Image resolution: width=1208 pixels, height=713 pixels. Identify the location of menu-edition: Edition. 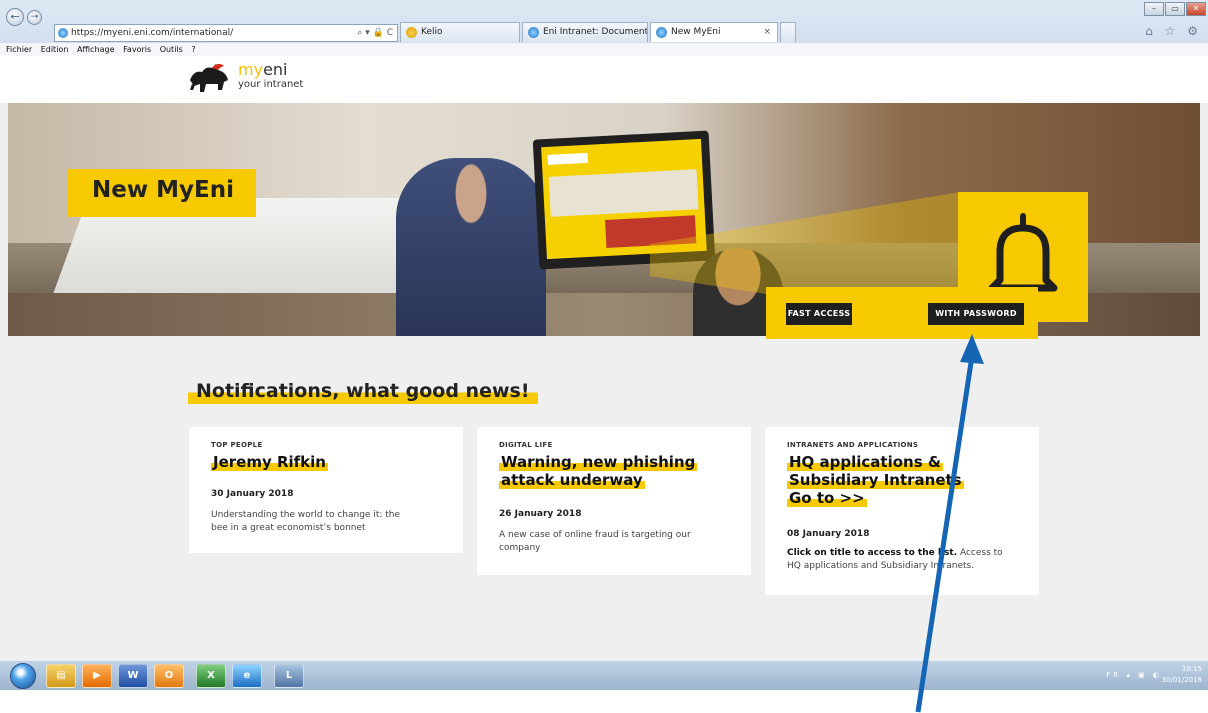
(55, 49).